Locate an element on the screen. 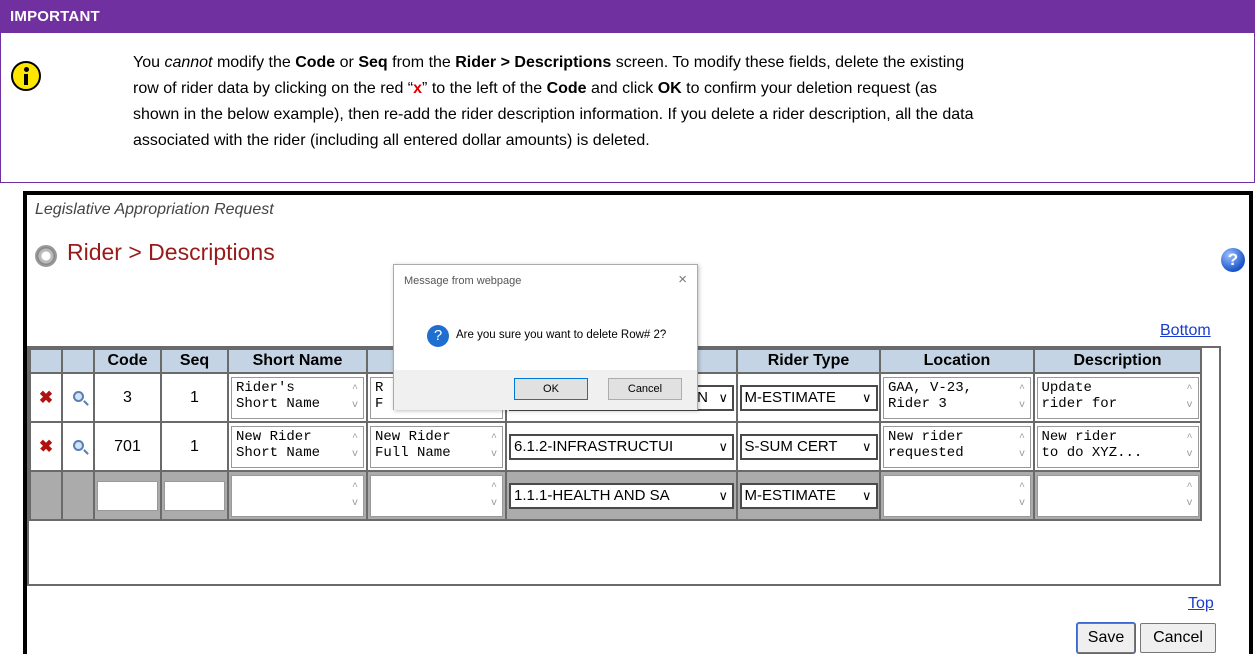 The image size is (1255, 654). new-seq-input is located at coordinates (194, 495).